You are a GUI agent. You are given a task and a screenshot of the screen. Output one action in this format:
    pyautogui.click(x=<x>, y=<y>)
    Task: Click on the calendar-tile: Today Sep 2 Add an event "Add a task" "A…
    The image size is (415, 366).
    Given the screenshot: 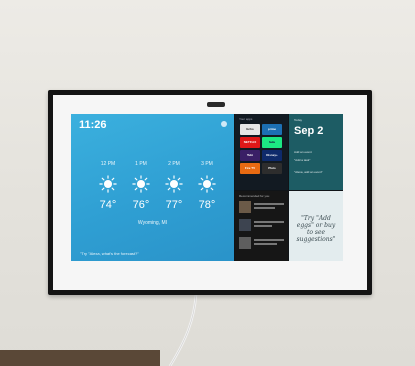 What is the action you would take?
    pyautogui.click(x=316, y=152)
    